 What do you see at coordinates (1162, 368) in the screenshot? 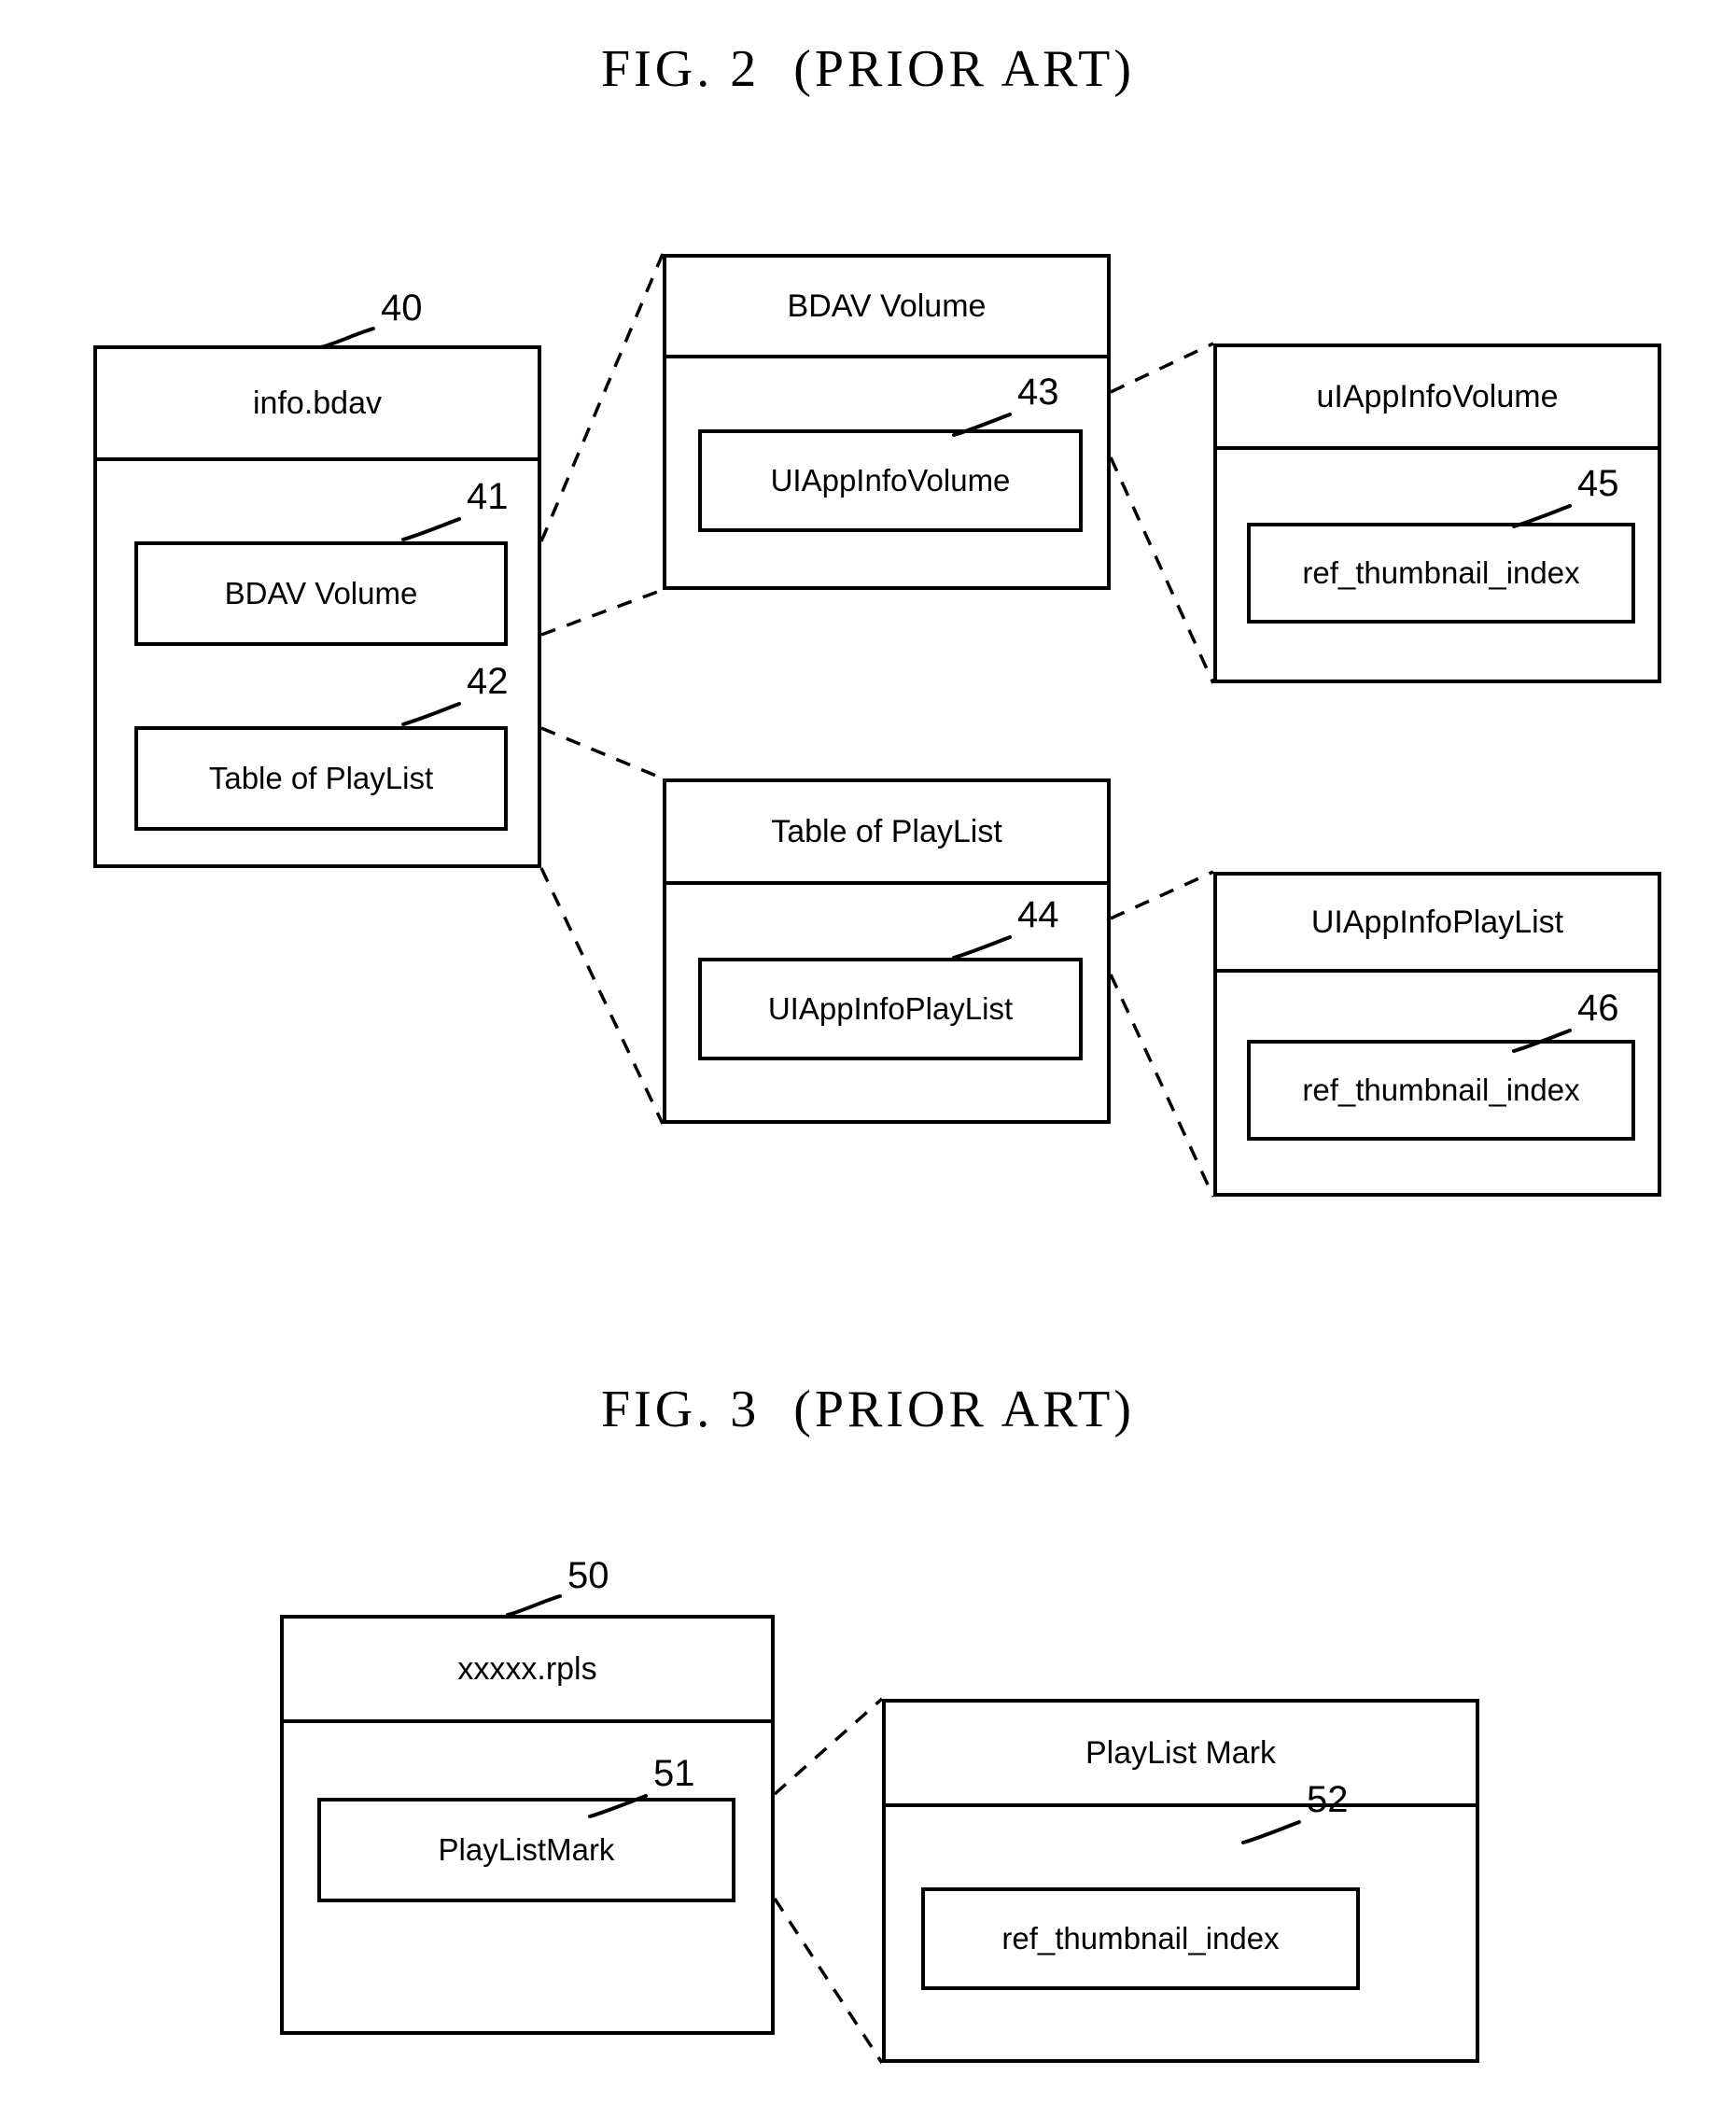
I see `dashed-43-to-uiav-top` at bounding box center [1162, 368].